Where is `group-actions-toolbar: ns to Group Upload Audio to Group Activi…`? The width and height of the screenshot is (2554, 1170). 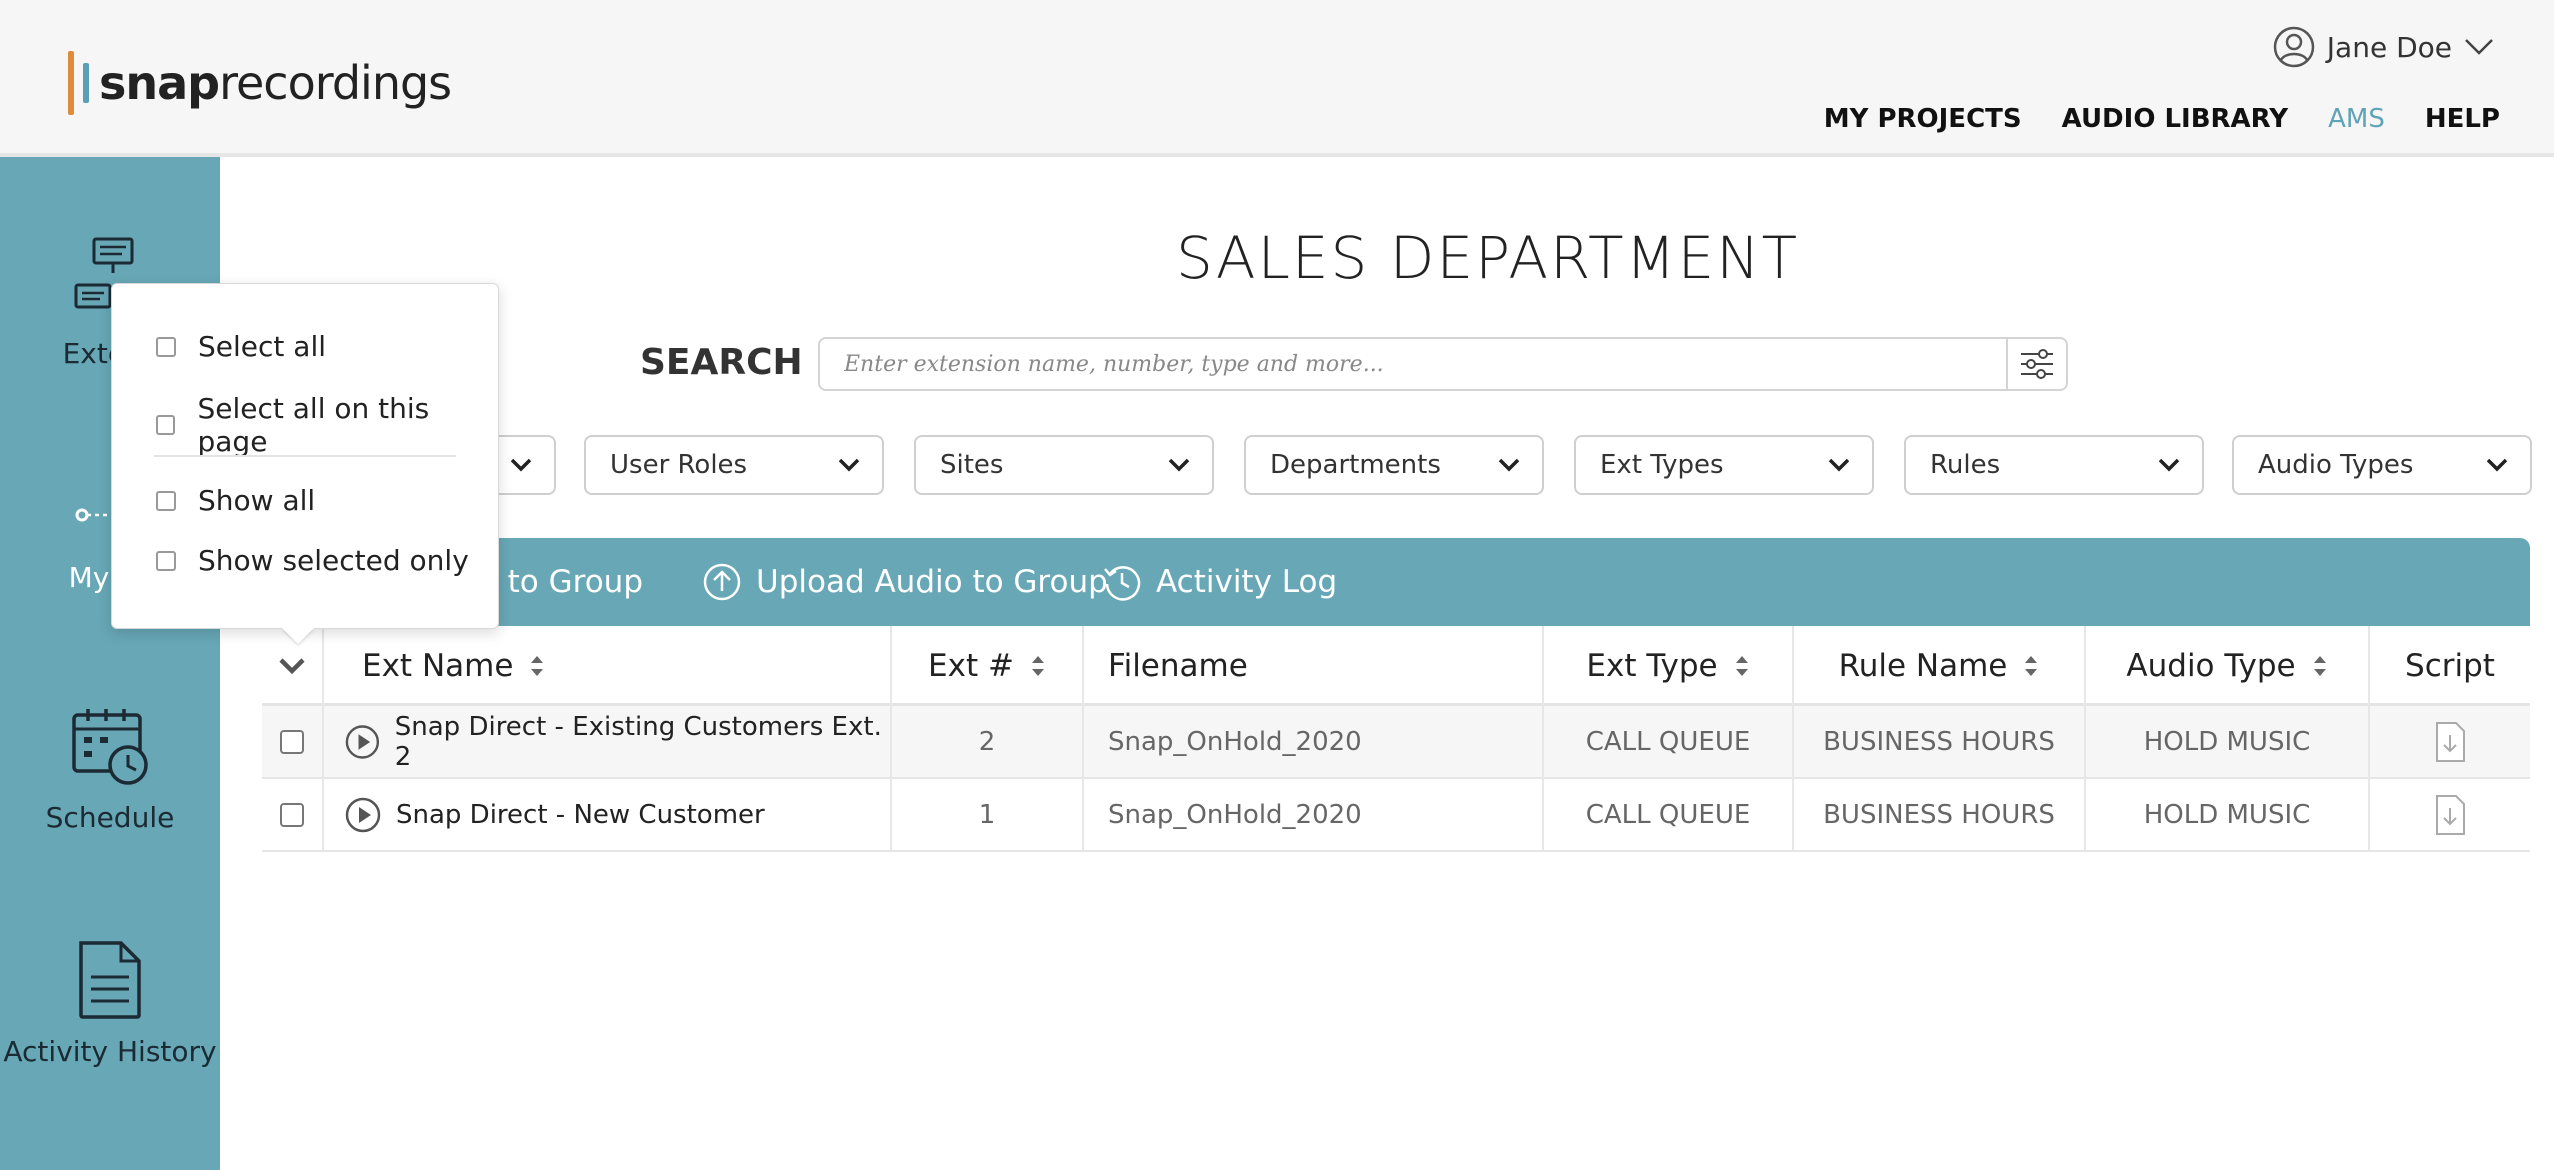
group-actions-toolbar: ns to Group Upload Audio to Group Activi… is located at coordinates (1396, 582).